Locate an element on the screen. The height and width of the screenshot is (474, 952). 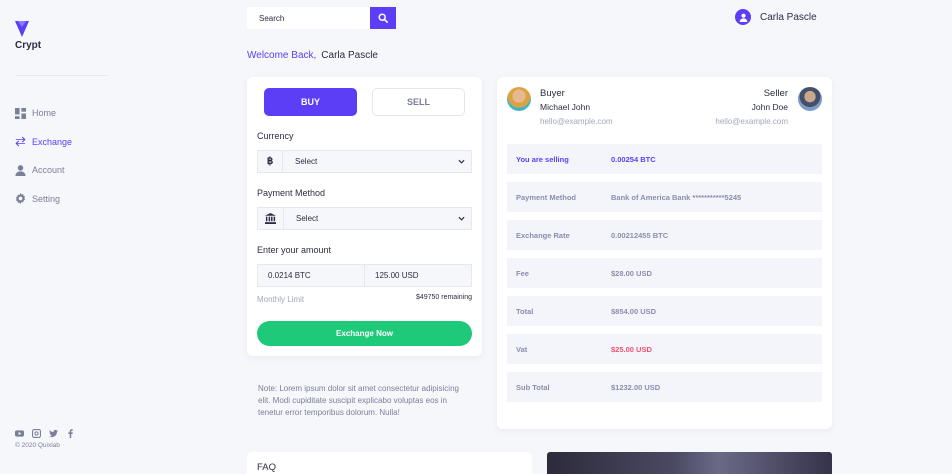
search-input is located at coordinates (309, 18).